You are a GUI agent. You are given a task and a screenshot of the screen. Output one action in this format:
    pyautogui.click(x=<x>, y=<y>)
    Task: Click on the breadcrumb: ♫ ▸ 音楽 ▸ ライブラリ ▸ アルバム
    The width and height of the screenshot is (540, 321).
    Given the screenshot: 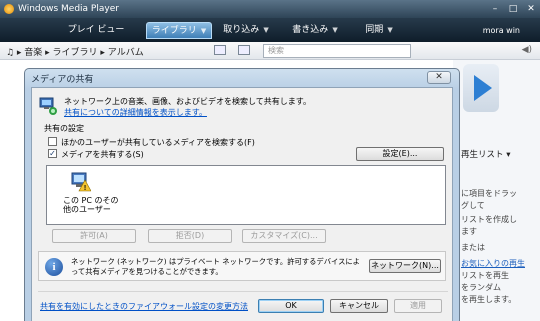 What is the action you would take?
    pyautogui.click(x=75, y=51)
    